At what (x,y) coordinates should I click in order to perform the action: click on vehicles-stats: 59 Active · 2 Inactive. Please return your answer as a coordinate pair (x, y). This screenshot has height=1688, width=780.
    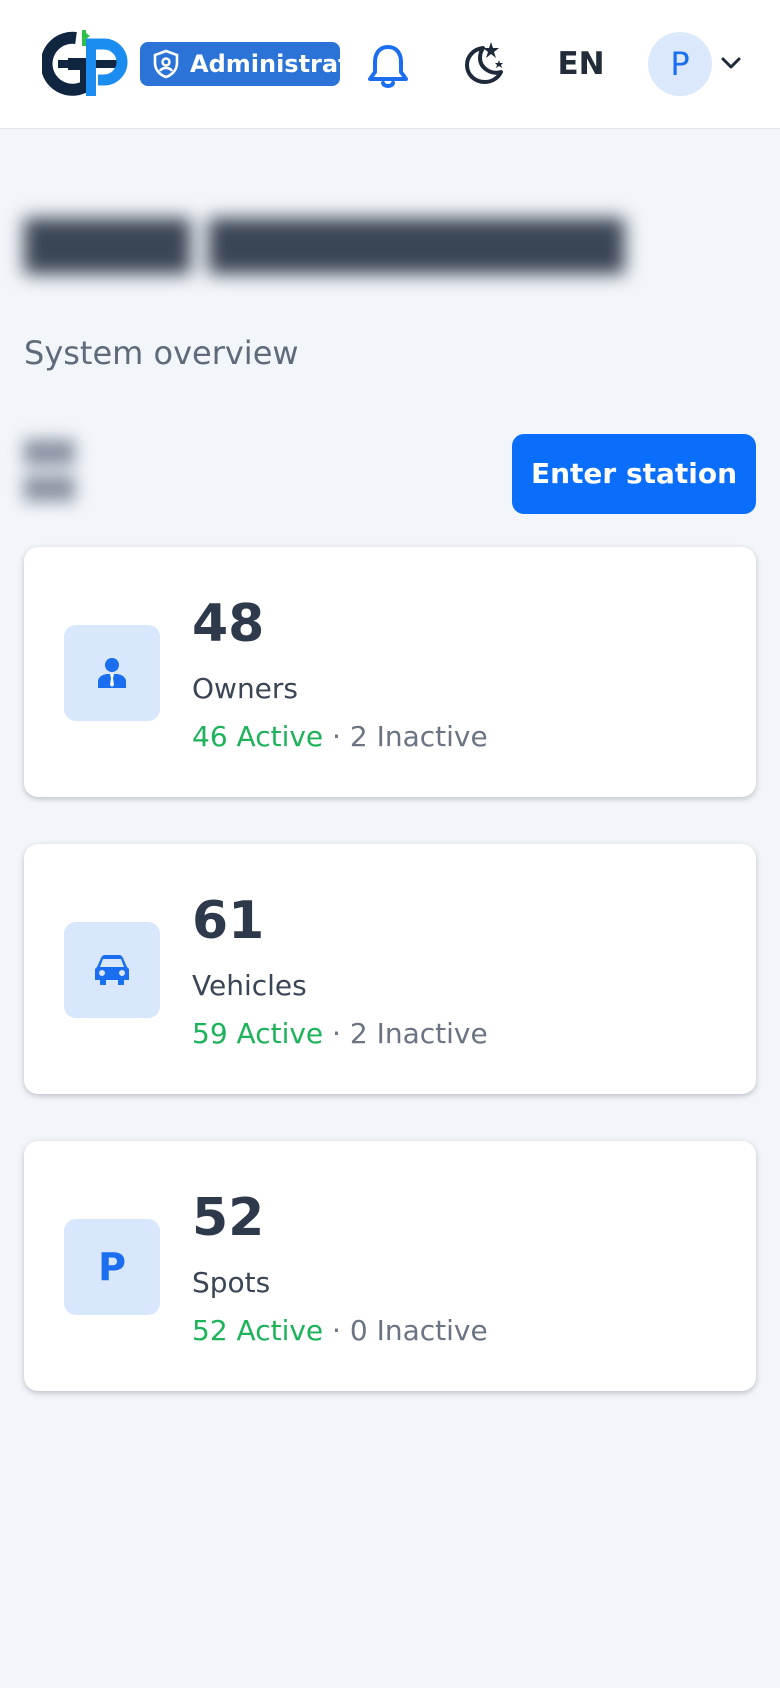
    Looking at the image, I should click on (340, 1034).